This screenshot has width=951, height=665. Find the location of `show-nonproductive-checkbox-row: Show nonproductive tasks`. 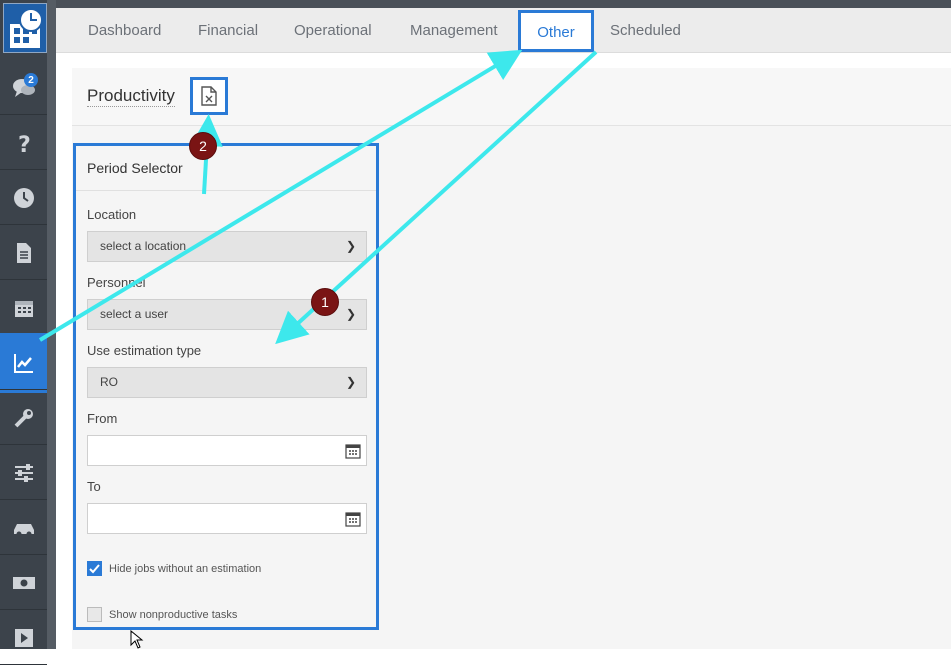

show-nonproductive-checkbox-row: Show nonproductive tasks is located at coordinates (162, 614).